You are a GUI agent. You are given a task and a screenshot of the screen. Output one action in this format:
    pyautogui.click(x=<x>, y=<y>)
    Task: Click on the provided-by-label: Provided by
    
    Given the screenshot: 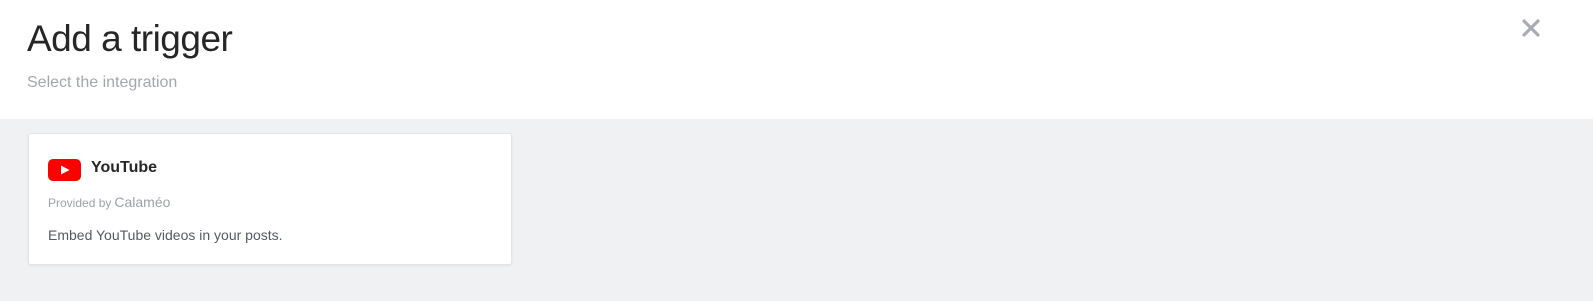 What is the action you would take?
    pyautogui.click(x=80, y=203)
    